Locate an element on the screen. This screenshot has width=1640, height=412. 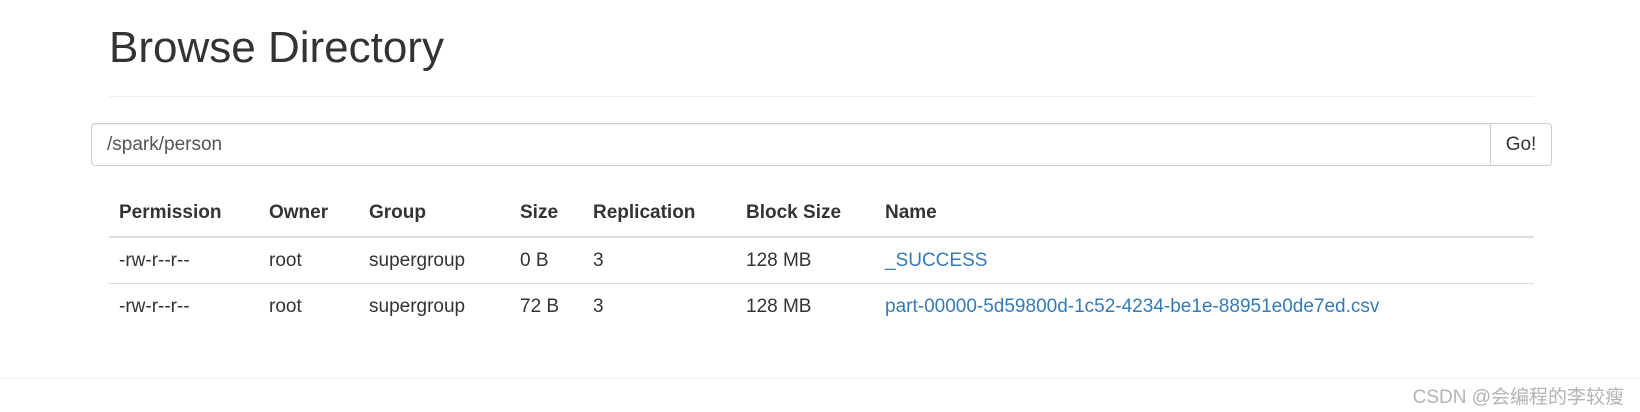
column-header-name: Name is located at coordinates (1204, 214).